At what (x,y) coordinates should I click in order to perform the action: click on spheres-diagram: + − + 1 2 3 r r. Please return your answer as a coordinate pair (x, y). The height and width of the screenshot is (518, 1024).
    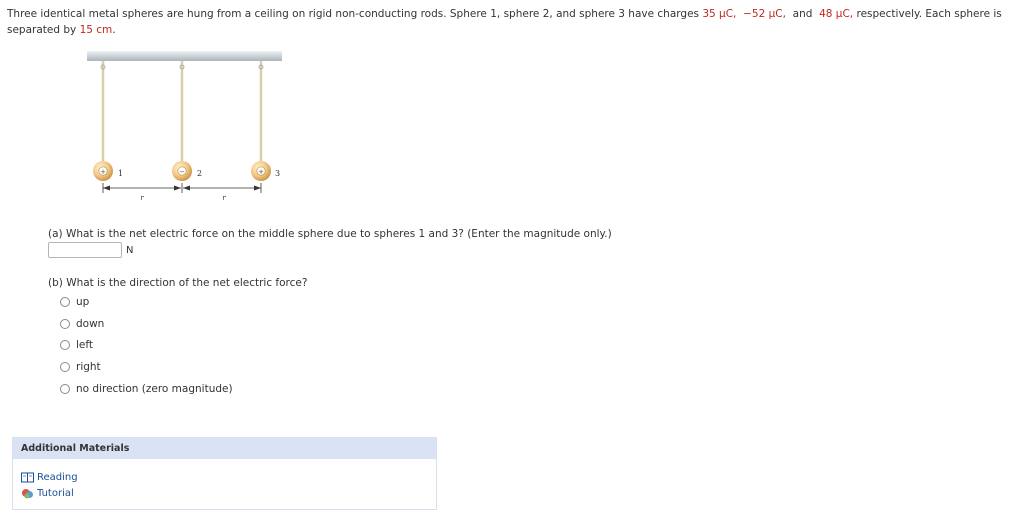
    Looking at the image, I should click on (184, 126).